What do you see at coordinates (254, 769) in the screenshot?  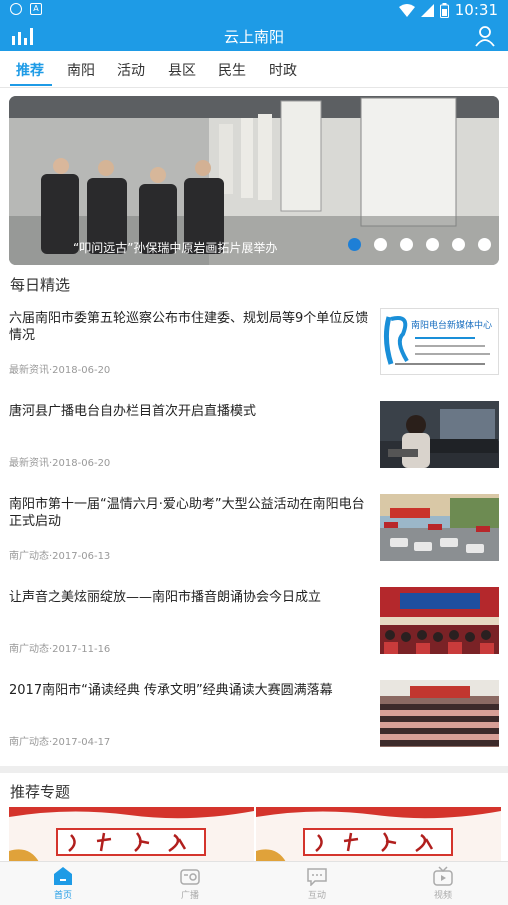 I see `section-divider` at bounding box center [254, 769].